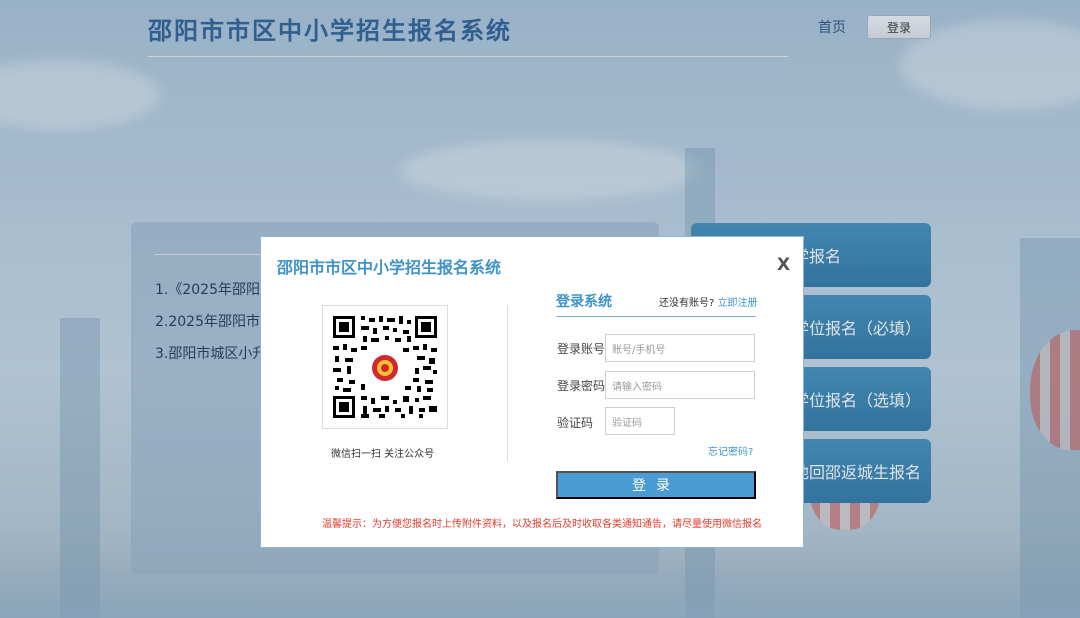 This screenshot has width=1080, height=618. What do you see at coordinates (680, 348) in the screenshot?
I see `account-input: 账号/手机号` at bounding box center [680, 348].